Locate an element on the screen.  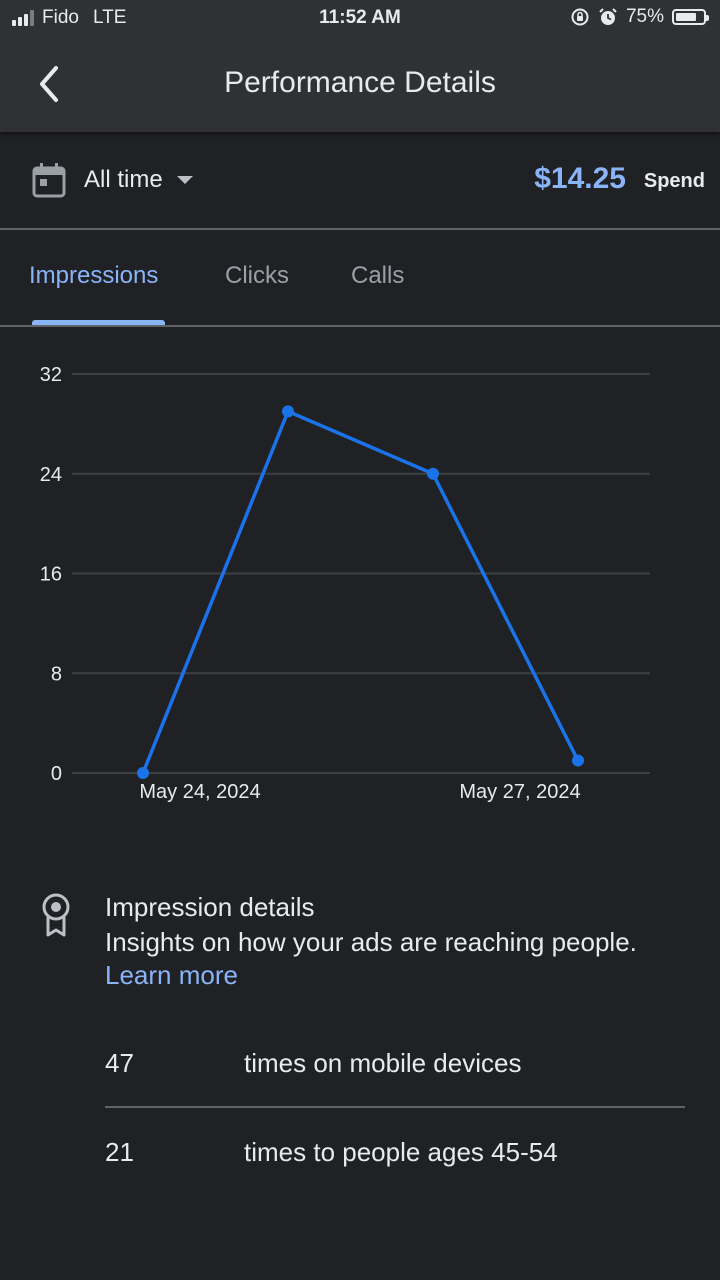
x-tick-label: May 27, 2024 is located at coordinates (519, 792).